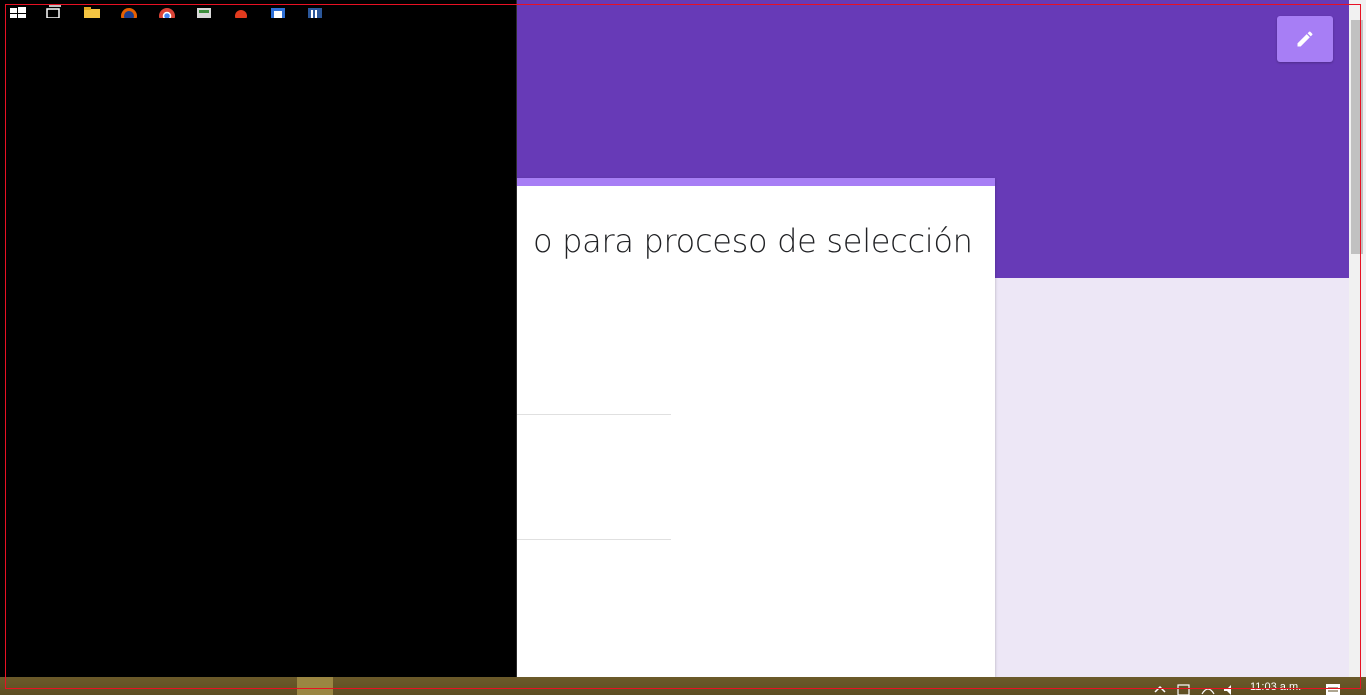 The width and height of the screenshot is (1366, 695). What do you see at coordinates (129, 11) in the screenshot?
I see `firefox-icon` at bounding box center [129, 11].